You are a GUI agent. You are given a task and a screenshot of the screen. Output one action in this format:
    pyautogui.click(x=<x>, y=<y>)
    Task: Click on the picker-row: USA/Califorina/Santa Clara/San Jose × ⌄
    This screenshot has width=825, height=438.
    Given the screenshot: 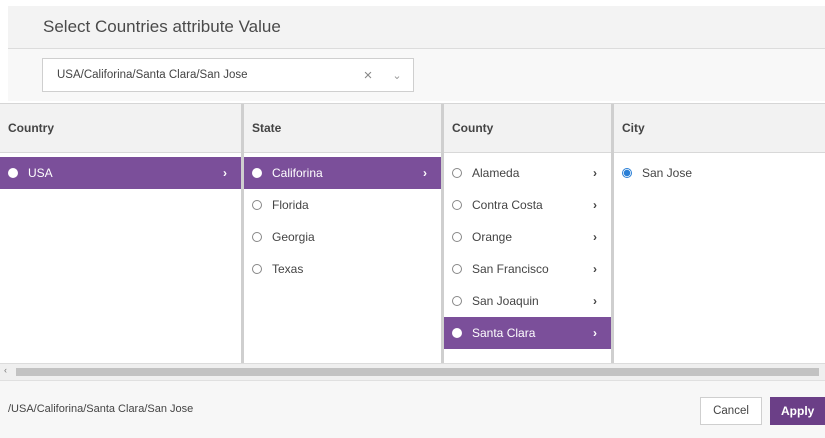 What is the action you would take?
    pyautogui.click(x=416, y=75)
    